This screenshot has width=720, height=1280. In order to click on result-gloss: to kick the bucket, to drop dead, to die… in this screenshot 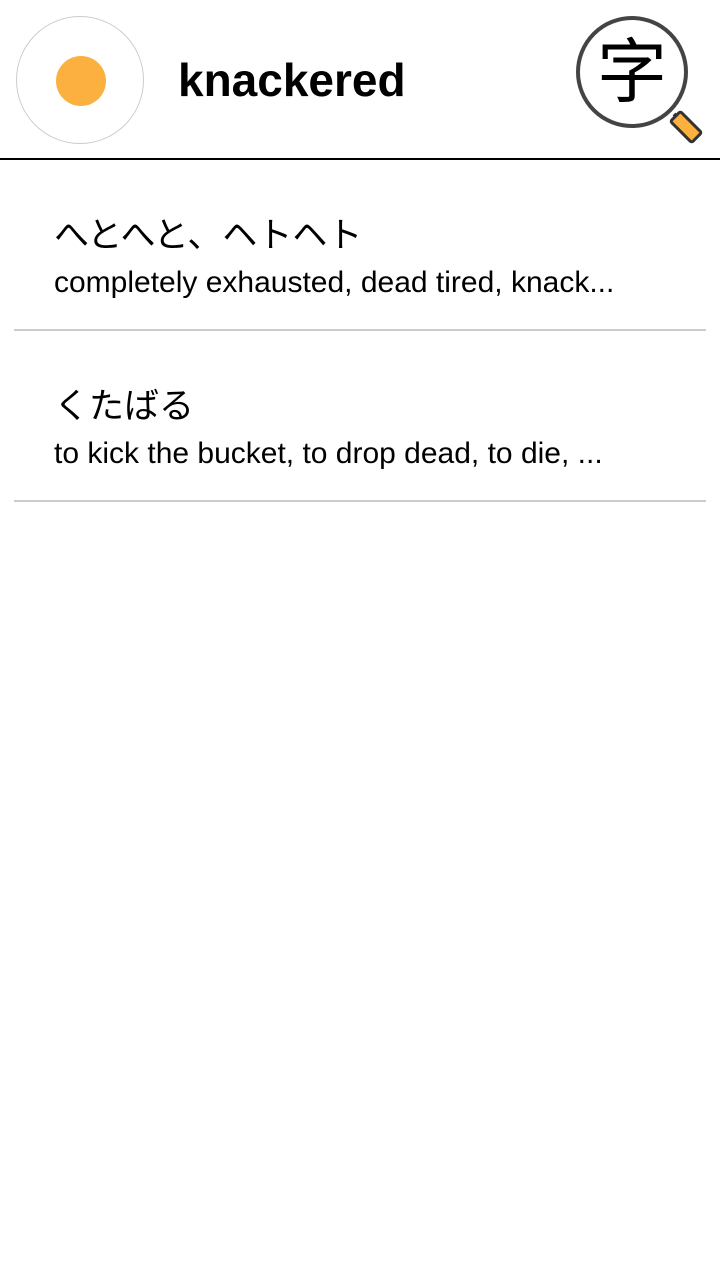, I will do `click(328, 453)`.